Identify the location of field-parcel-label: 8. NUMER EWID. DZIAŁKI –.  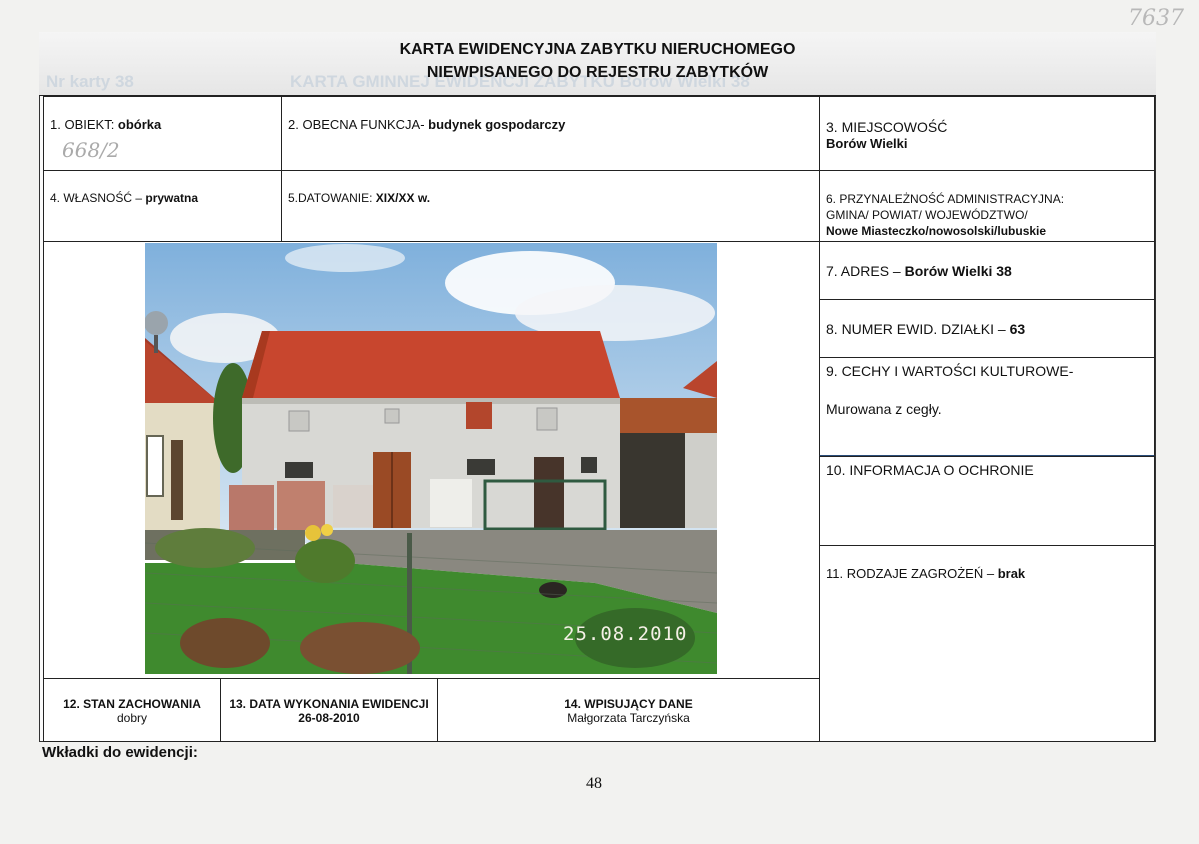
(918, 329).